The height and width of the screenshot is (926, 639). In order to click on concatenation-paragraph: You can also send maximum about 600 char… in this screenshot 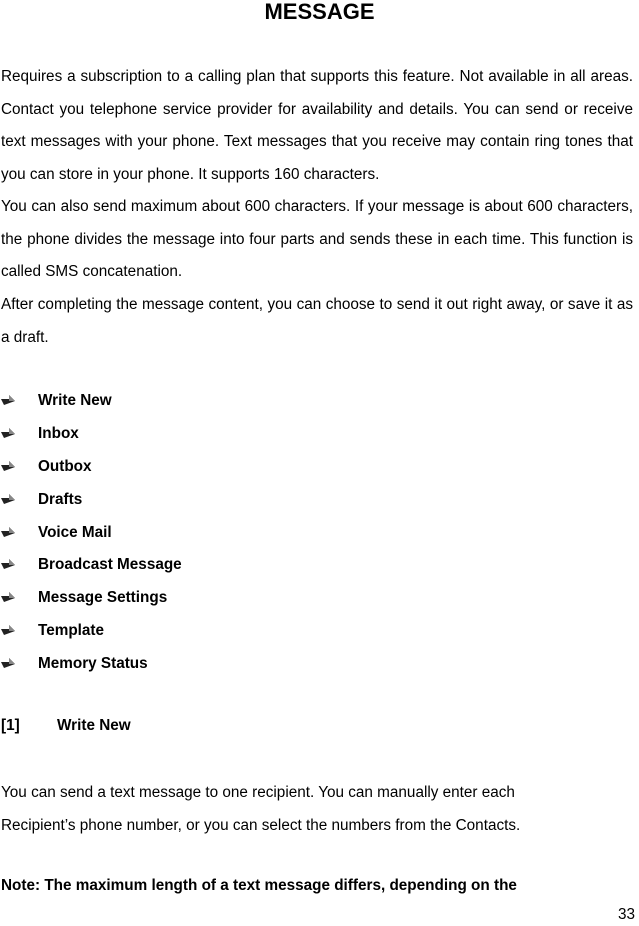, I will do `click(317, 239)`.